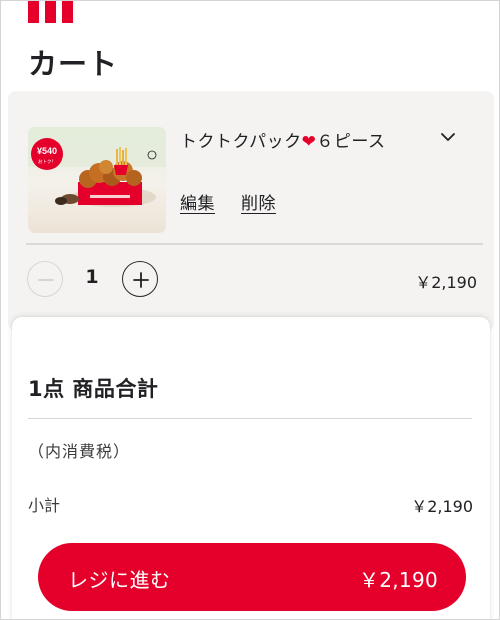 The height and width of the screenshot is (620, 500). I want to click on subtotal-label: 小計, so click(44, 505).